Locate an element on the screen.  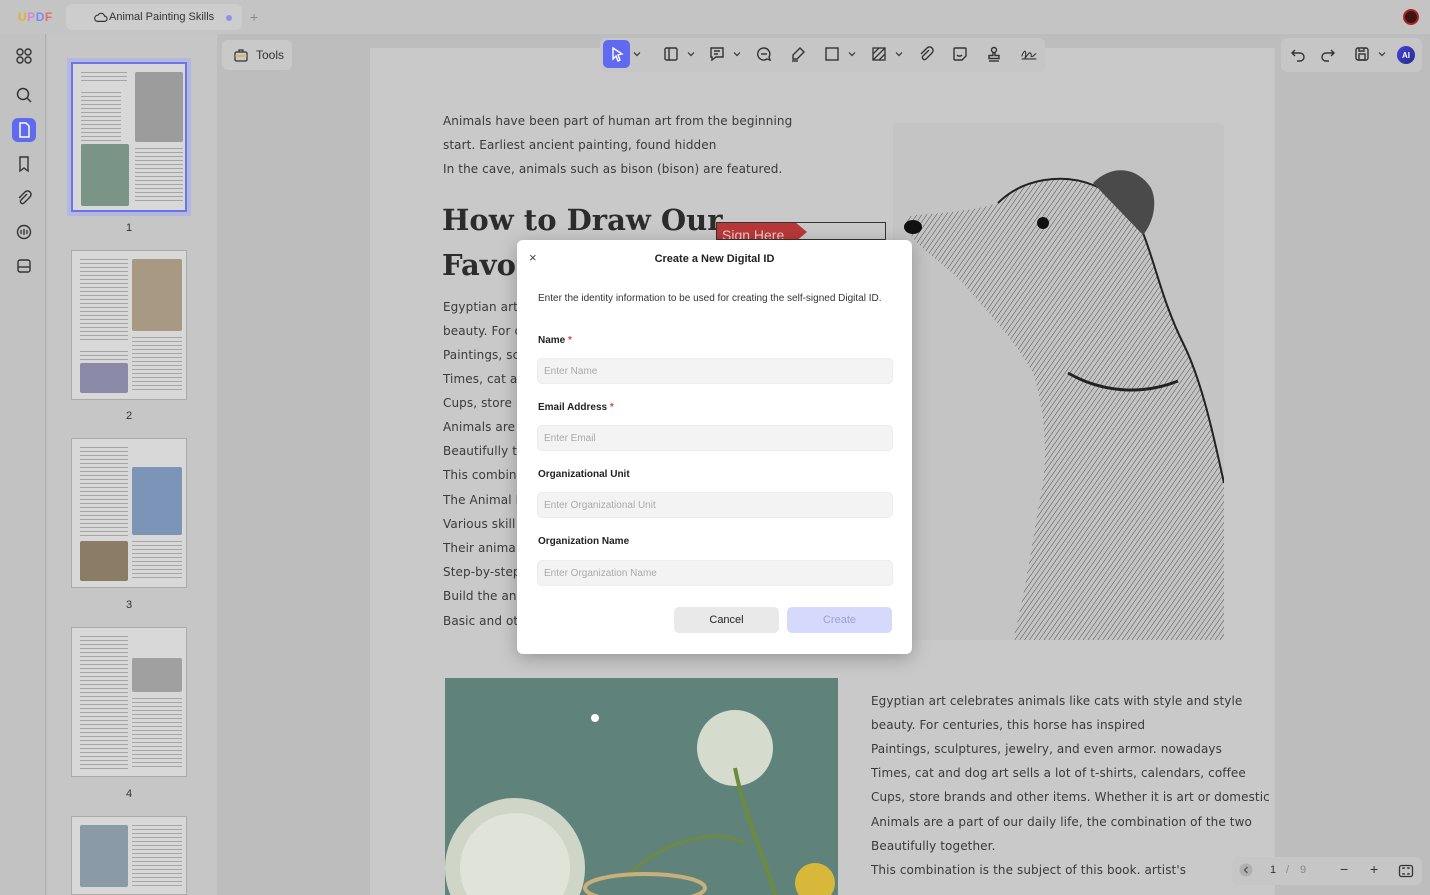
stamp-tool is located at coordinates (994, 54).